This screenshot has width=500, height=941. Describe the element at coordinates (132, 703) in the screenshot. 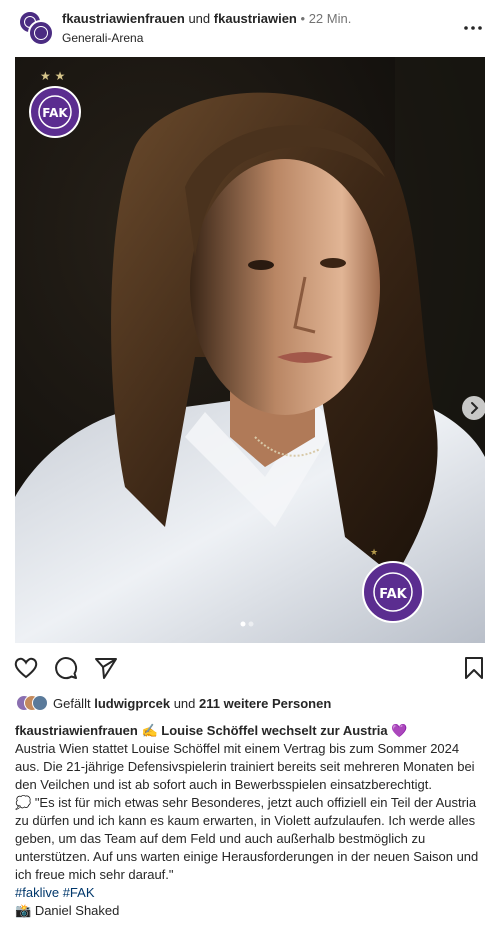

I see `likes-user-link: ludwigprcek` at that location.